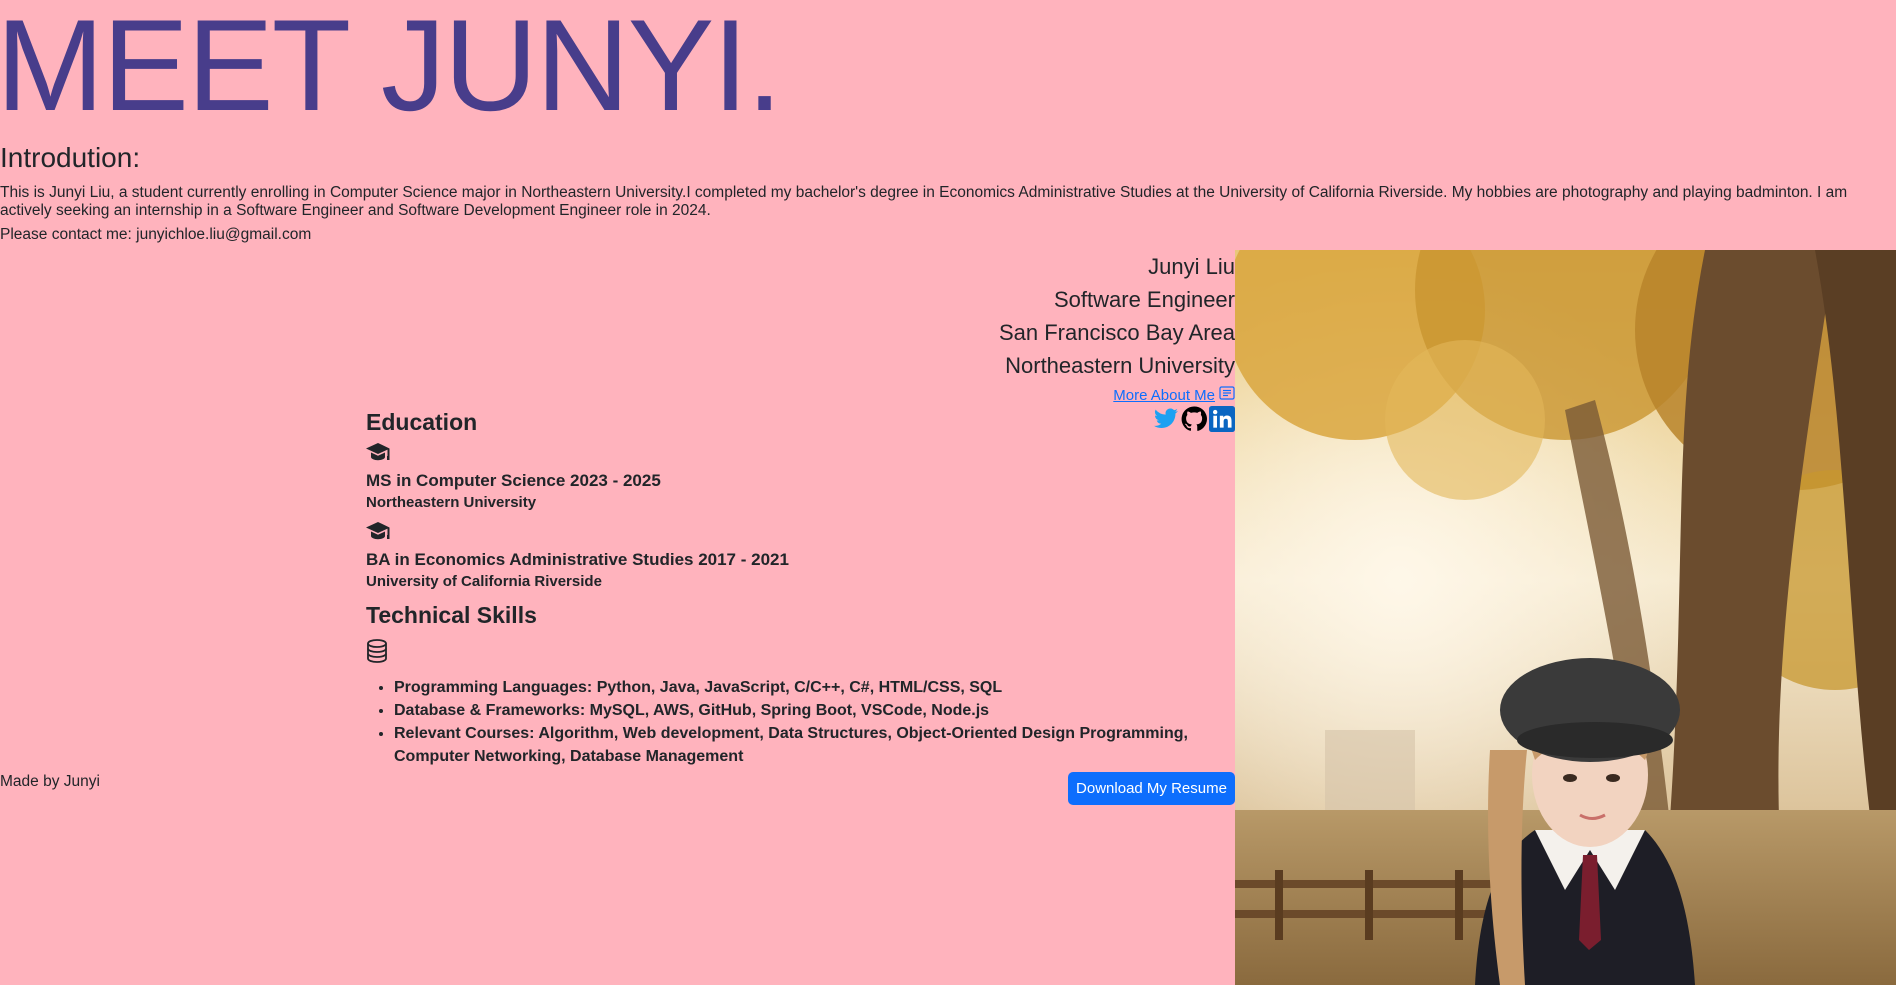  I want to click on footer-made-by: Made by Junyi, so click(50, 781).